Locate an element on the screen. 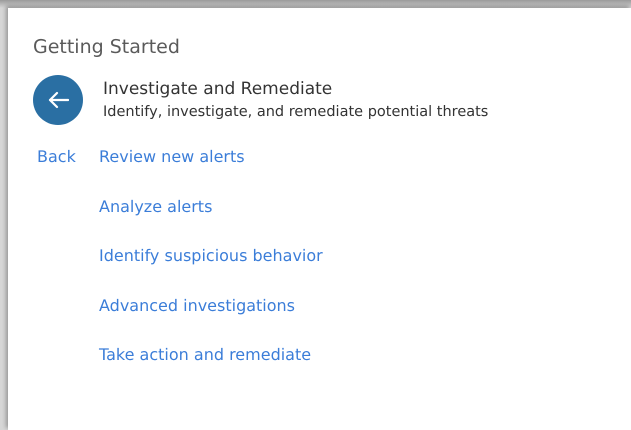 This screenshot has width=631, height=430. panel-heading: Getting Started is located at coordinates (107, 47).